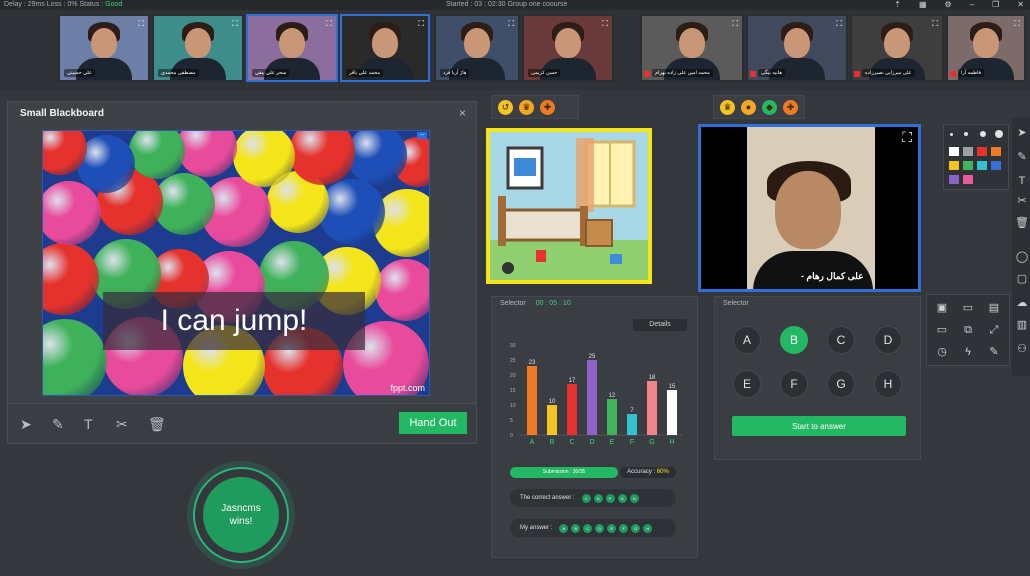 Image resolution: width=1030 pixels, height=576 pixels. What do you see at coordinates (769, 107) in the screenshot?
I see `stage-icon: ◆` at bounding box center [769, 107].